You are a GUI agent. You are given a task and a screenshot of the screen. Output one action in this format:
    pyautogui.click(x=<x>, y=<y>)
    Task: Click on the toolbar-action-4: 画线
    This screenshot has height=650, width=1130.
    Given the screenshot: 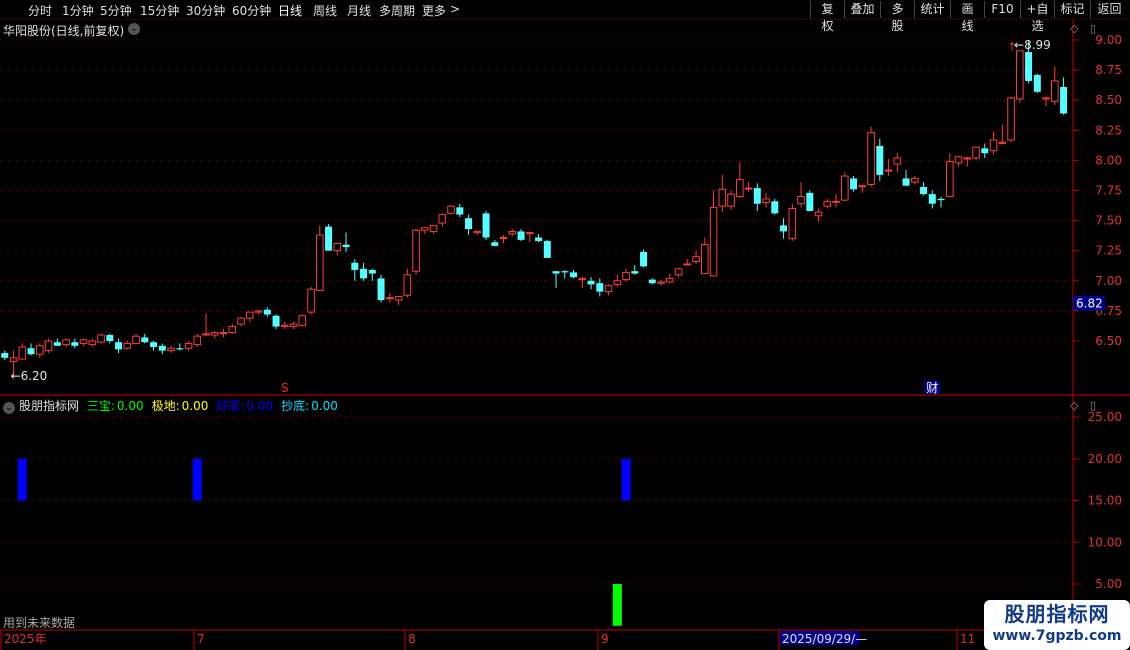 What is the action you would take?
    pyautogui.click(x=967, y=17)
    